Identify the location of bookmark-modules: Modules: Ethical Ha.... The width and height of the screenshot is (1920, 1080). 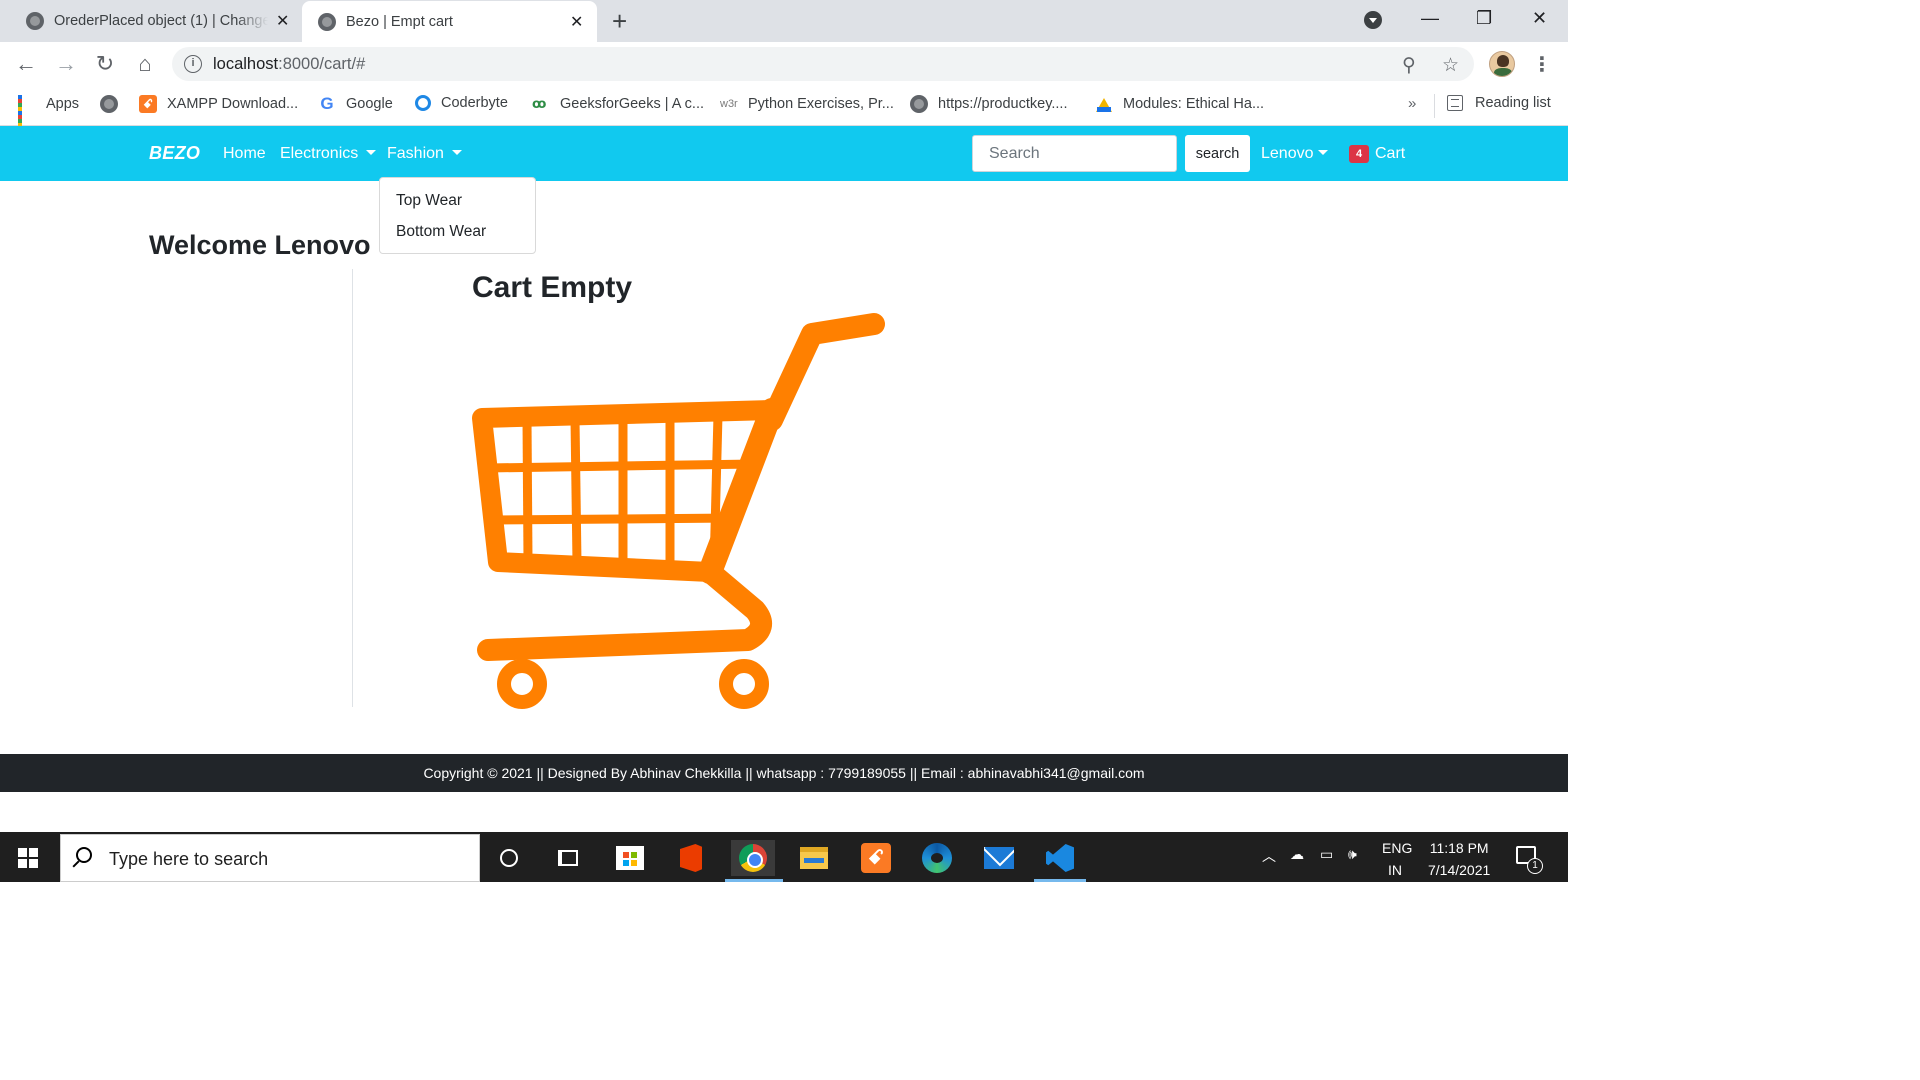
(1179, 104).